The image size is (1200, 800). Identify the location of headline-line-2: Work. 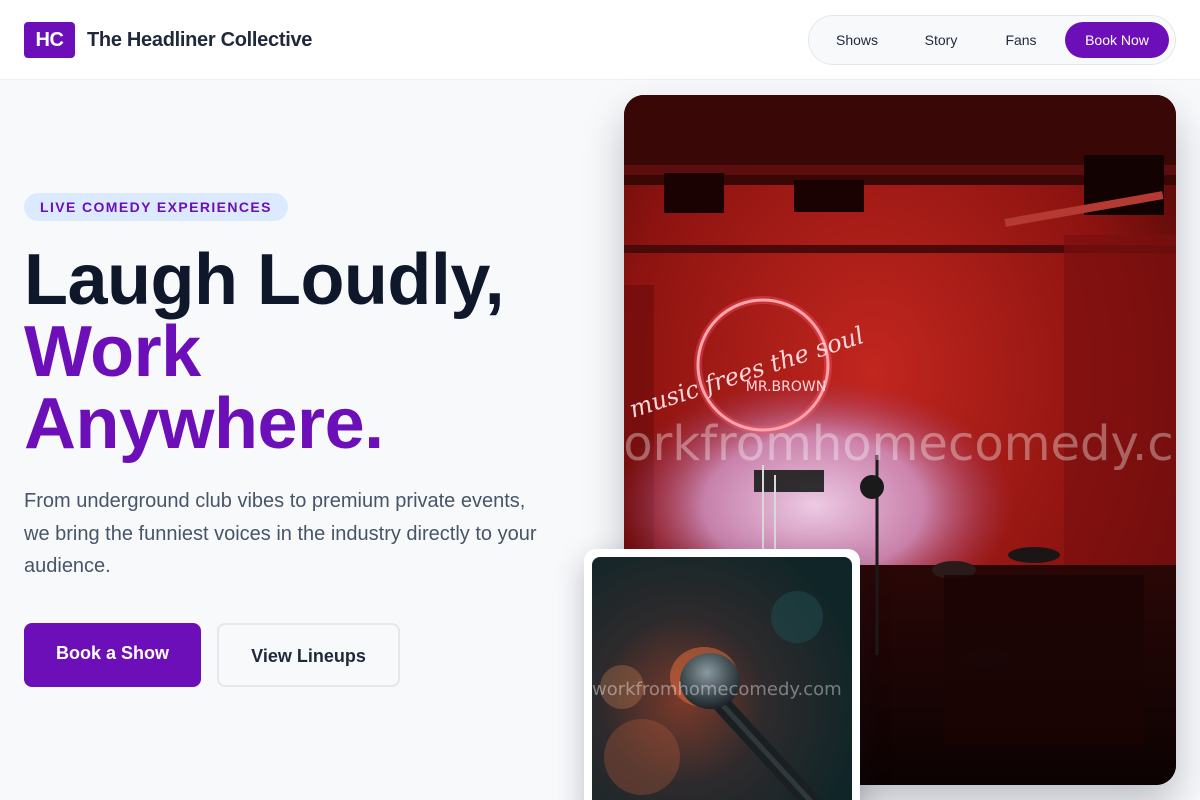
(112, 352).